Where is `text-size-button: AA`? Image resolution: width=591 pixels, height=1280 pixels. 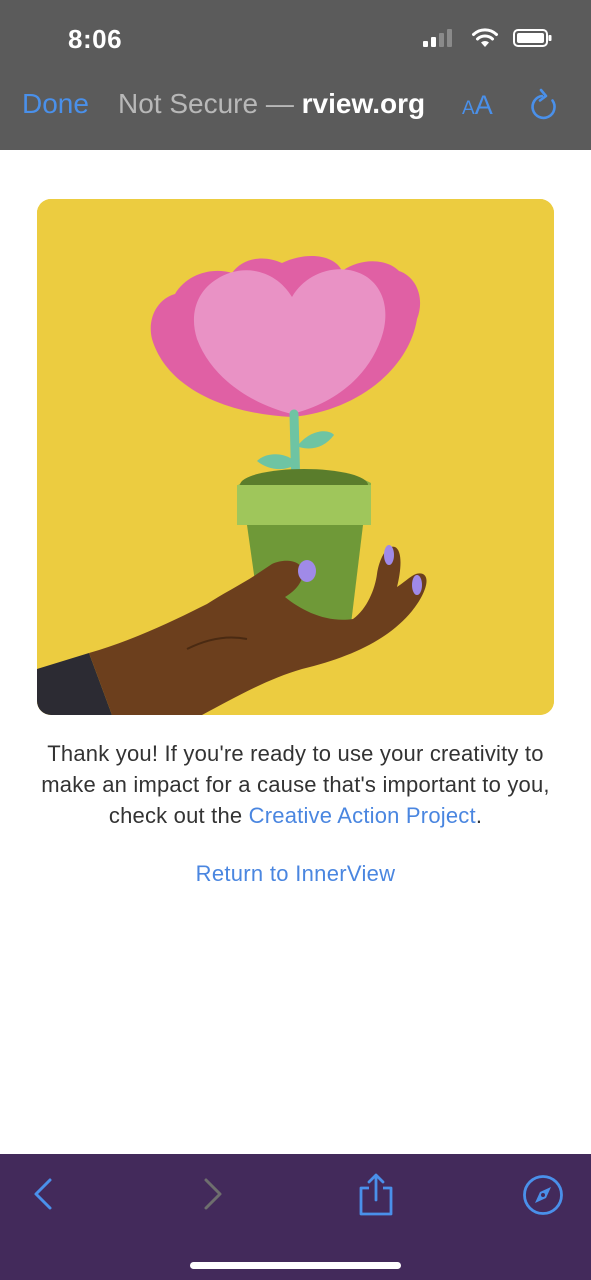 text-size-button: AA is located at coordinates (477, 105).